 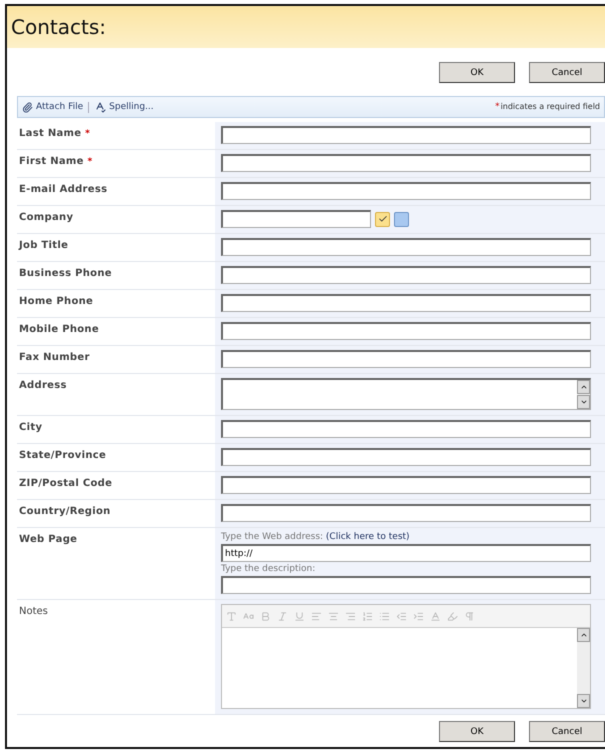 I want to click on field-label: Business Phone, so click(x=65, y=274).